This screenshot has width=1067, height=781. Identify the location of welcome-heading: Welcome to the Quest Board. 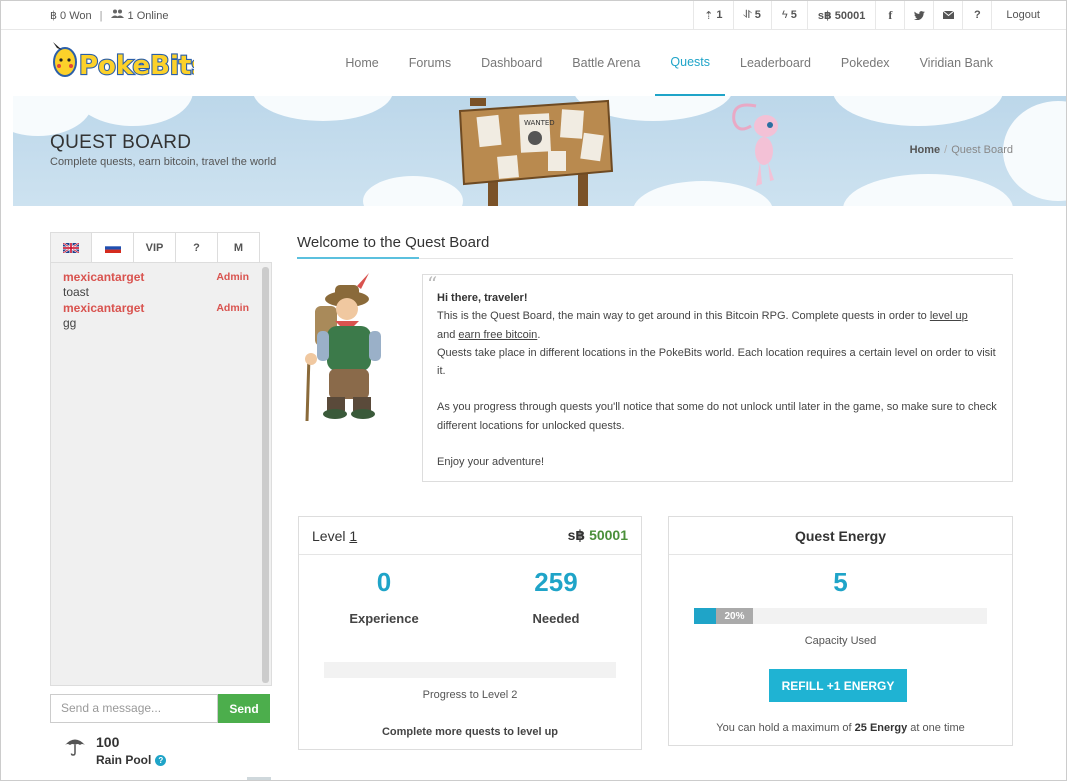
(393, 242).